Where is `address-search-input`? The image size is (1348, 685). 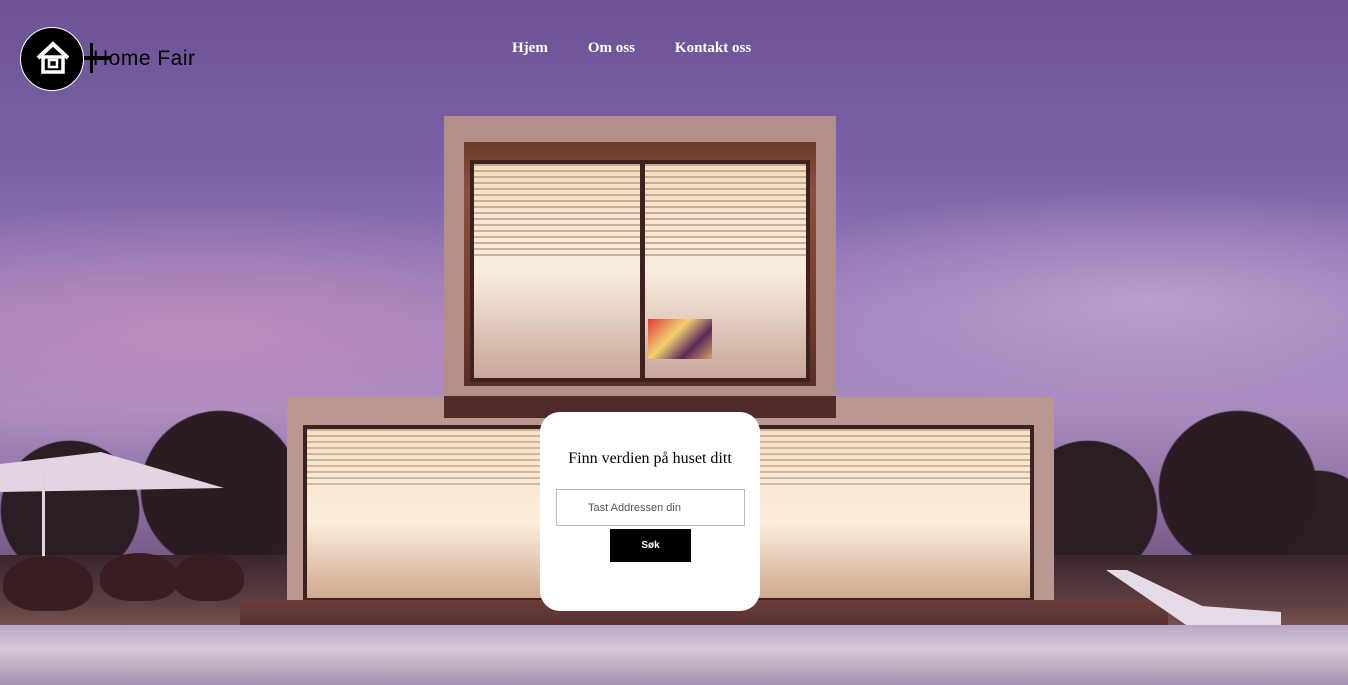 address-search-input is located at coordinates (650, 507).